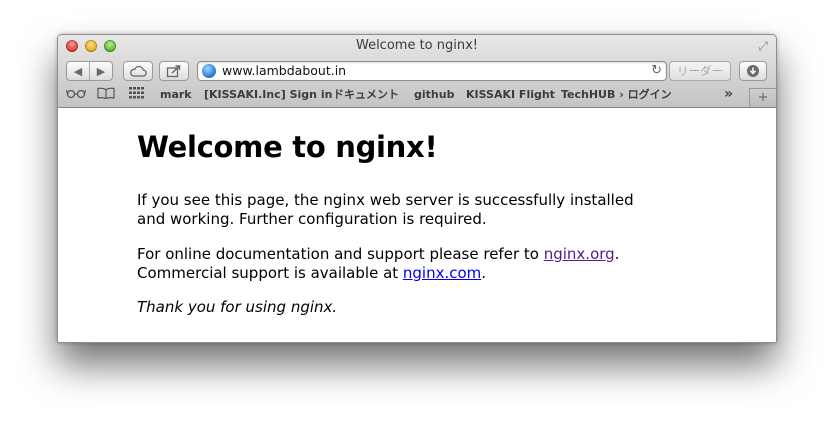  What do you see at coordinates (137, 94) in the screenshot?
I see `top-sites-grid-icon` at bounding box center [137, 94].